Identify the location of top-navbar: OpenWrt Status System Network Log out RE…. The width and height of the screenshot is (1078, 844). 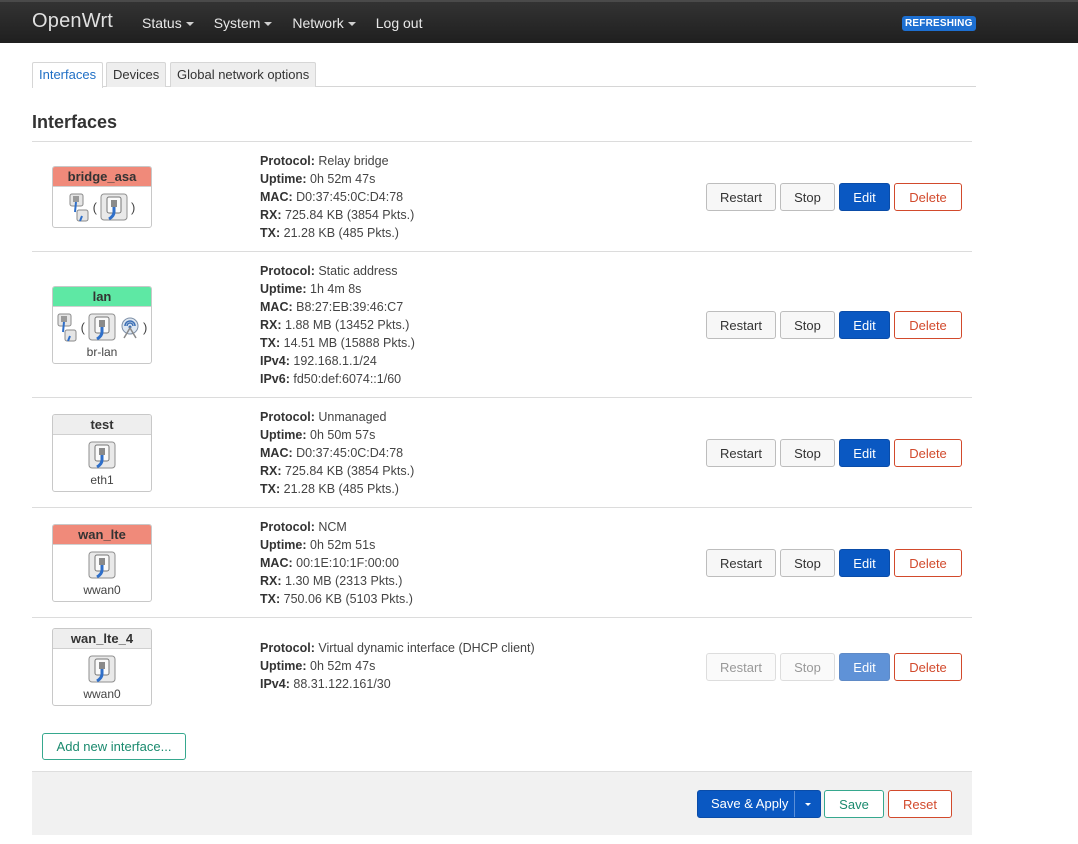
(539, 21).